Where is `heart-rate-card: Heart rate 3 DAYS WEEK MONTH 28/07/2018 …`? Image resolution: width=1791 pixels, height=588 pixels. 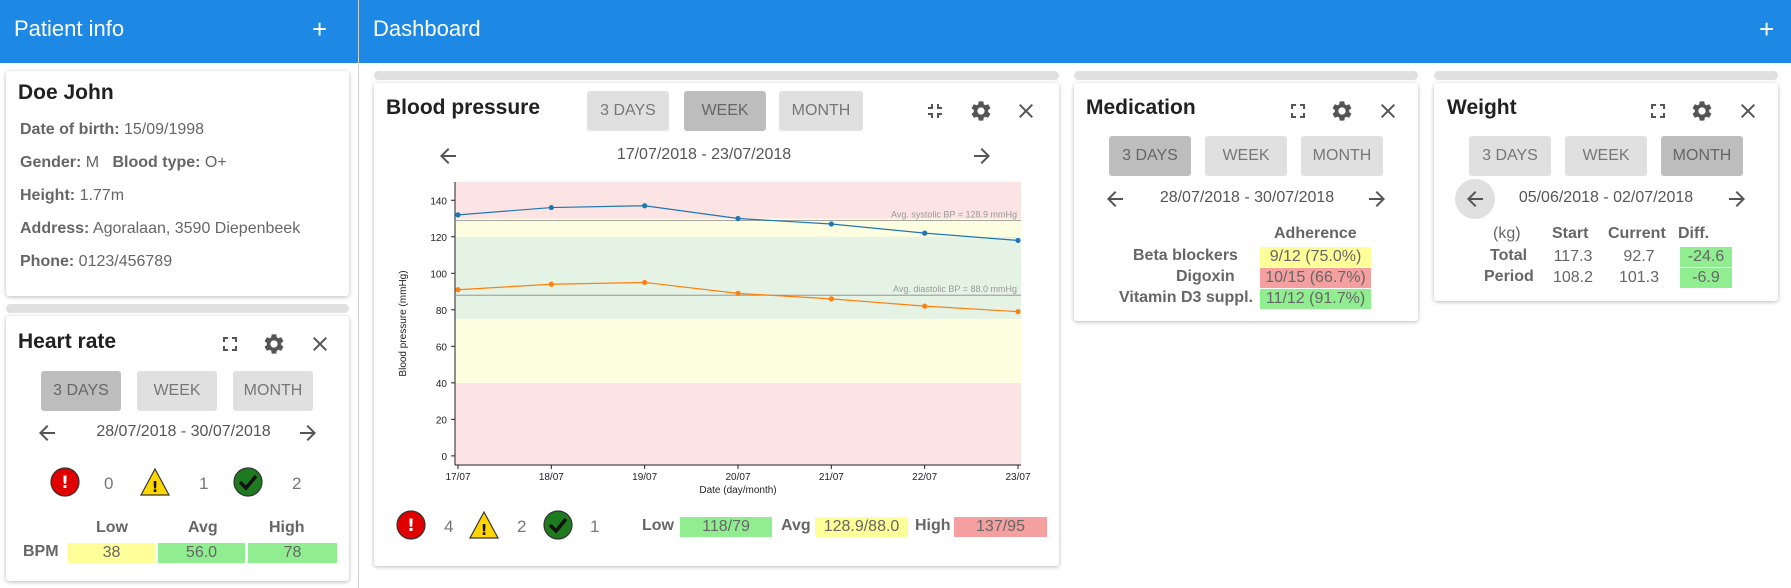
heart-rate-card: Heart rate 3 DAYS WEEK MONTH 28/07/2018 … is located at coordinates (177, 448).